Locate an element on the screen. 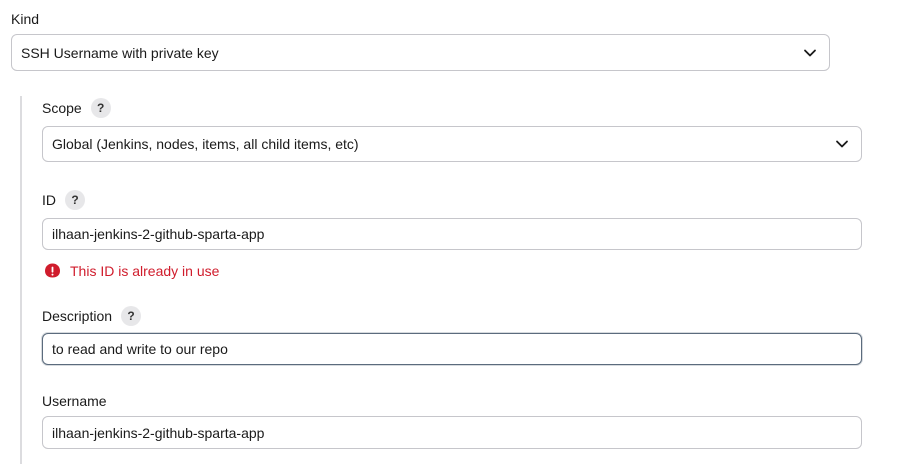 The width and height of the screenshot is (906, 464). id-input-value: ilhaan-jenkins-2-github-sparta-app is located at coordinates (158, 234).